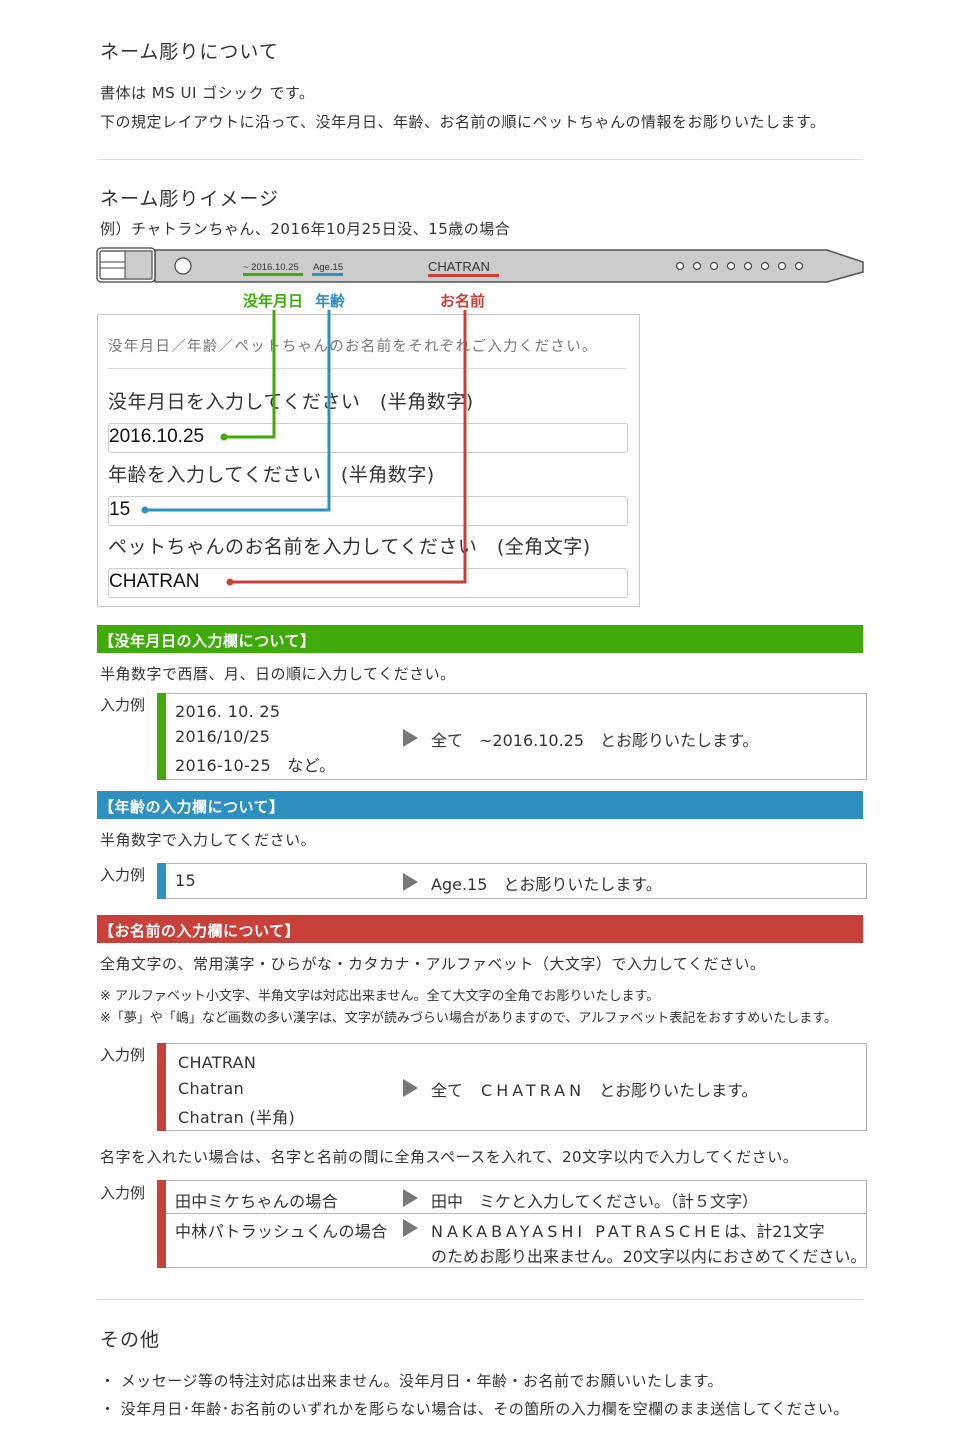 This screenshot has height=1450, width=960. Describe the element at coordinates (237, 1117) in the screenshot. I see `name-example-3: Chatran (半角)` at that location.